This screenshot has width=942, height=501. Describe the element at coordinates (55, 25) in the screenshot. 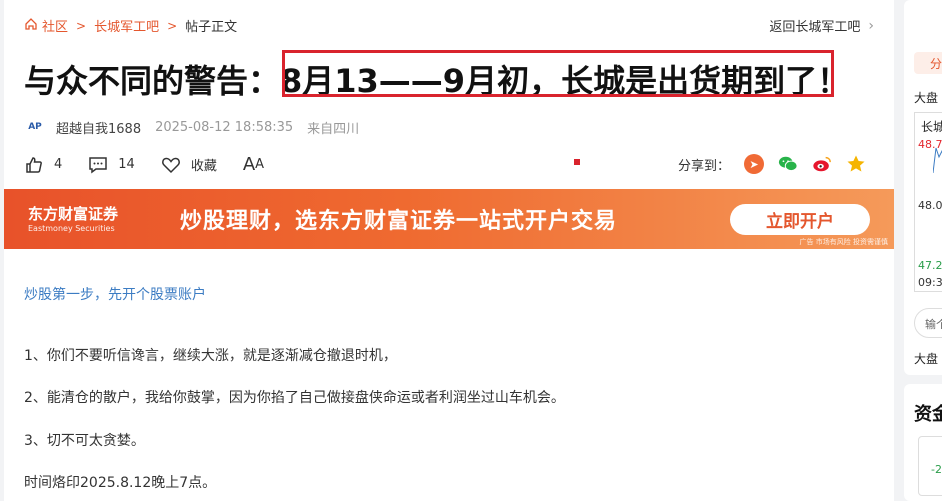

I see `breadcrumb-home-link: 社区` at that location.